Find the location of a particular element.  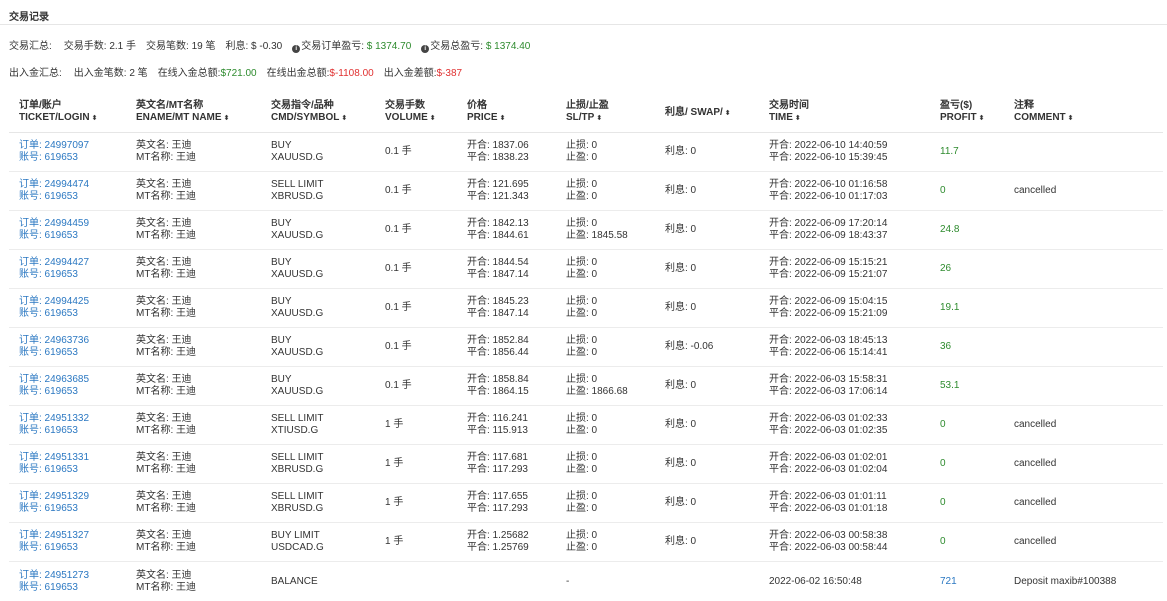

open-time: 2022-06-02 16:50:48 is located at coordinates (815, 581).